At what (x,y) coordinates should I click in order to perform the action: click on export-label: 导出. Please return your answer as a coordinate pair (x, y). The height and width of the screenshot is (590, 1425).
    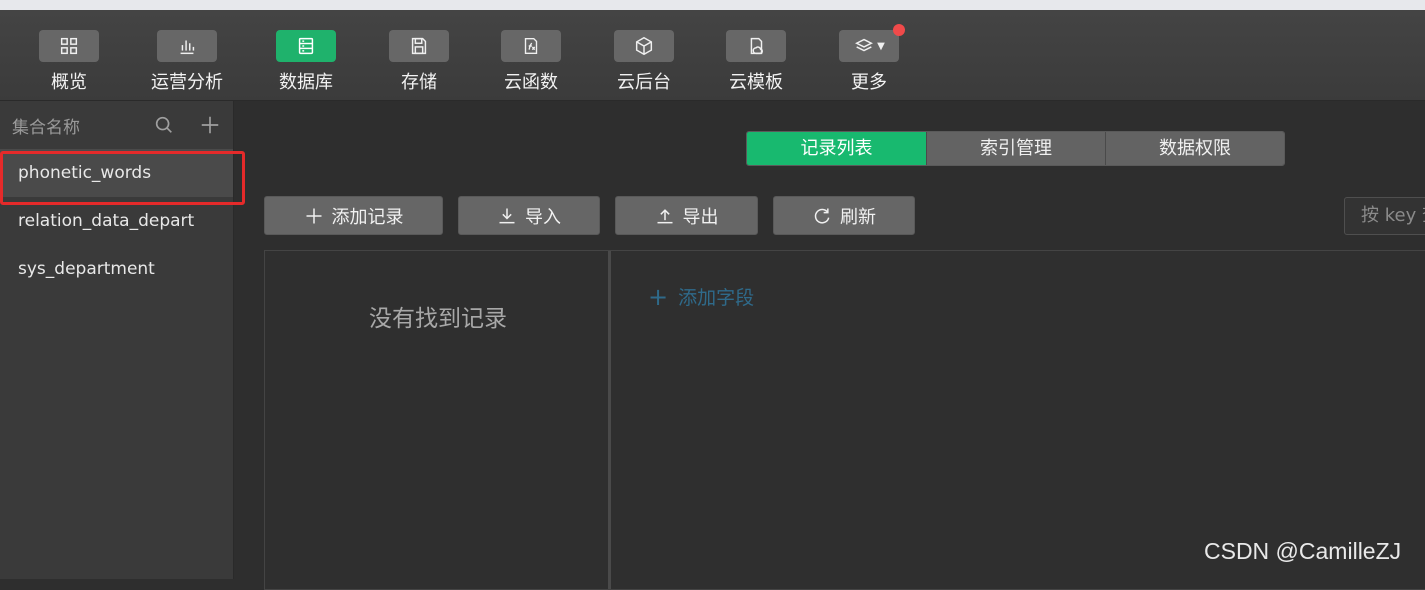
    Looking at the image, I should click on (700, 217).